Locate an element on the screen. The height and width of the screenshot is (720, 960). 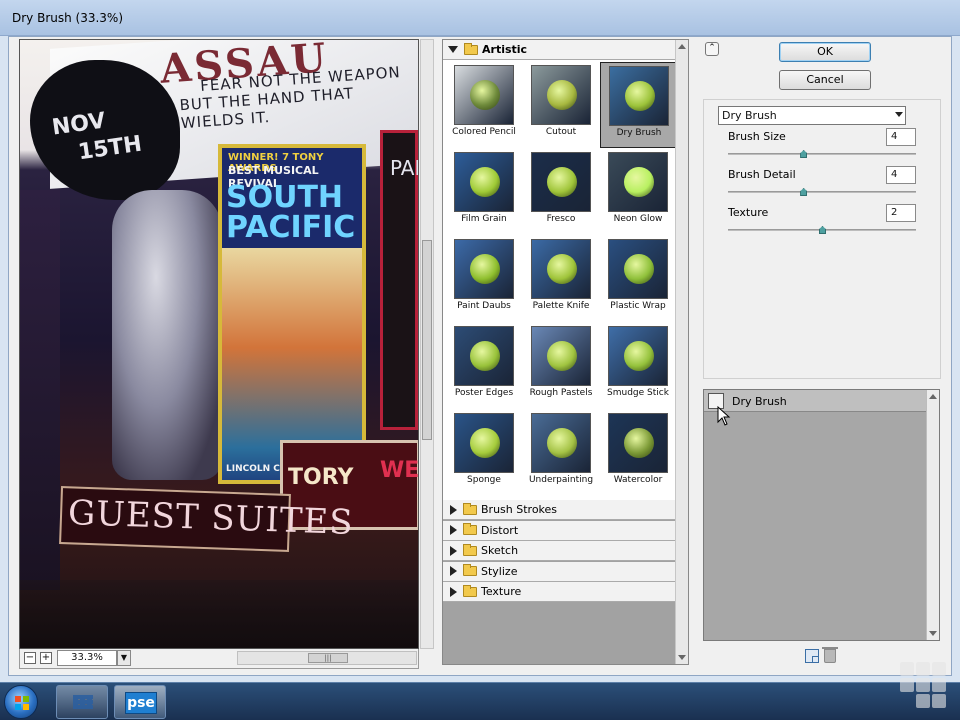
mouse-pointer-icon is located at coordinates (724, 416).